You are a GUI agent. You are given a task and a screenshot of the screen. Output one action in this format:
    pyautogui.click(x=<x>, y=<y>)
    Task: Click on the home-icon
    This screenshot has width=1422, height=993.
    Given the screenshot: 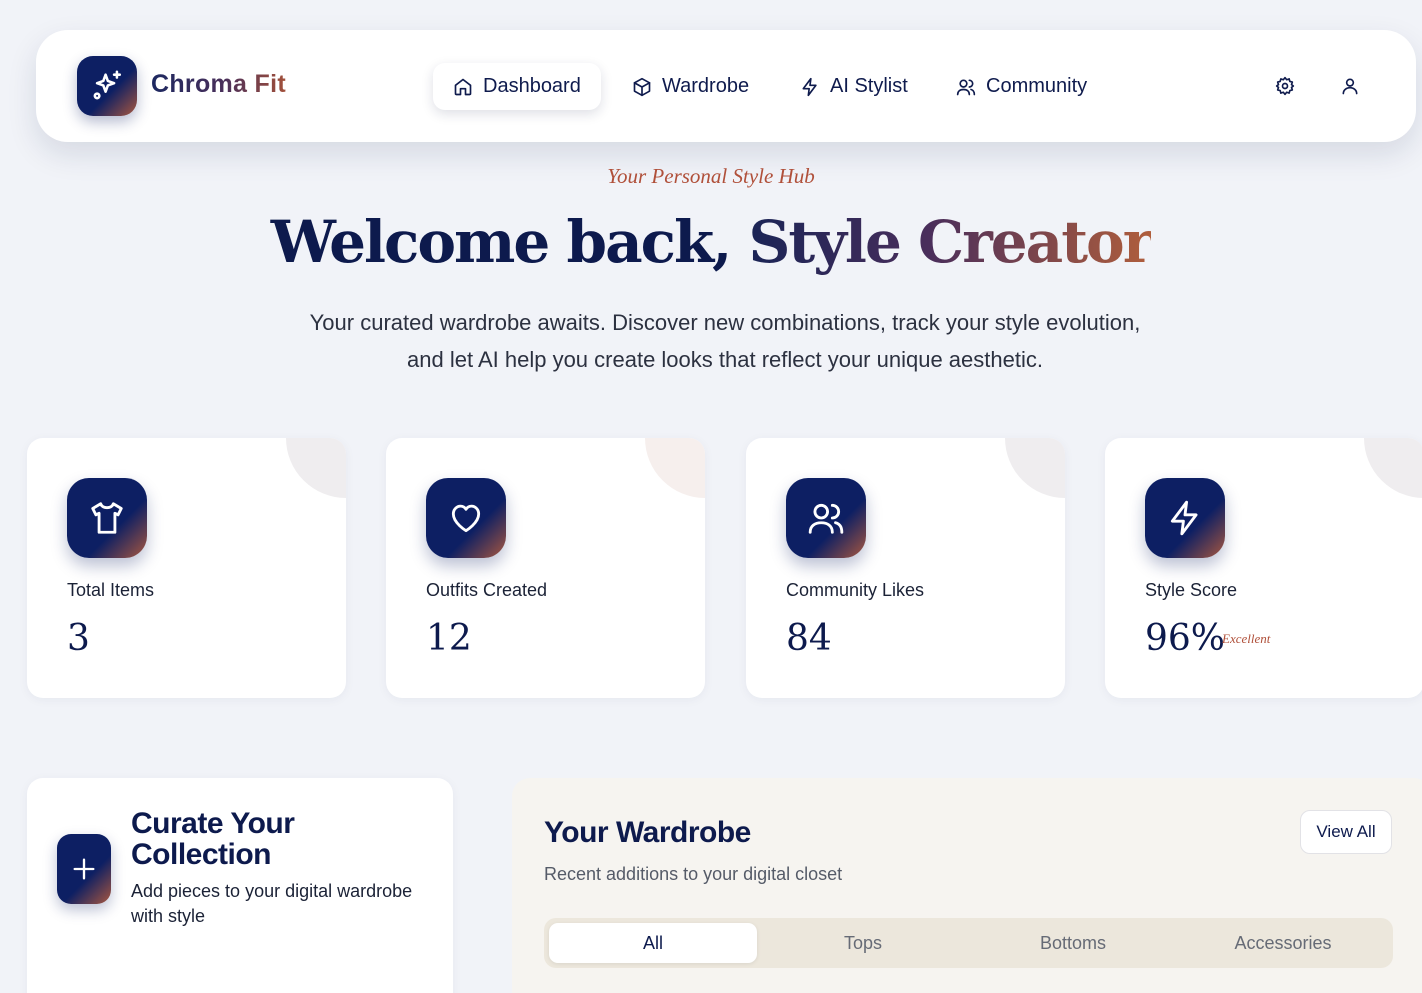 What is the action you would take?
    pyautogui.click(x=463, y=87)
    